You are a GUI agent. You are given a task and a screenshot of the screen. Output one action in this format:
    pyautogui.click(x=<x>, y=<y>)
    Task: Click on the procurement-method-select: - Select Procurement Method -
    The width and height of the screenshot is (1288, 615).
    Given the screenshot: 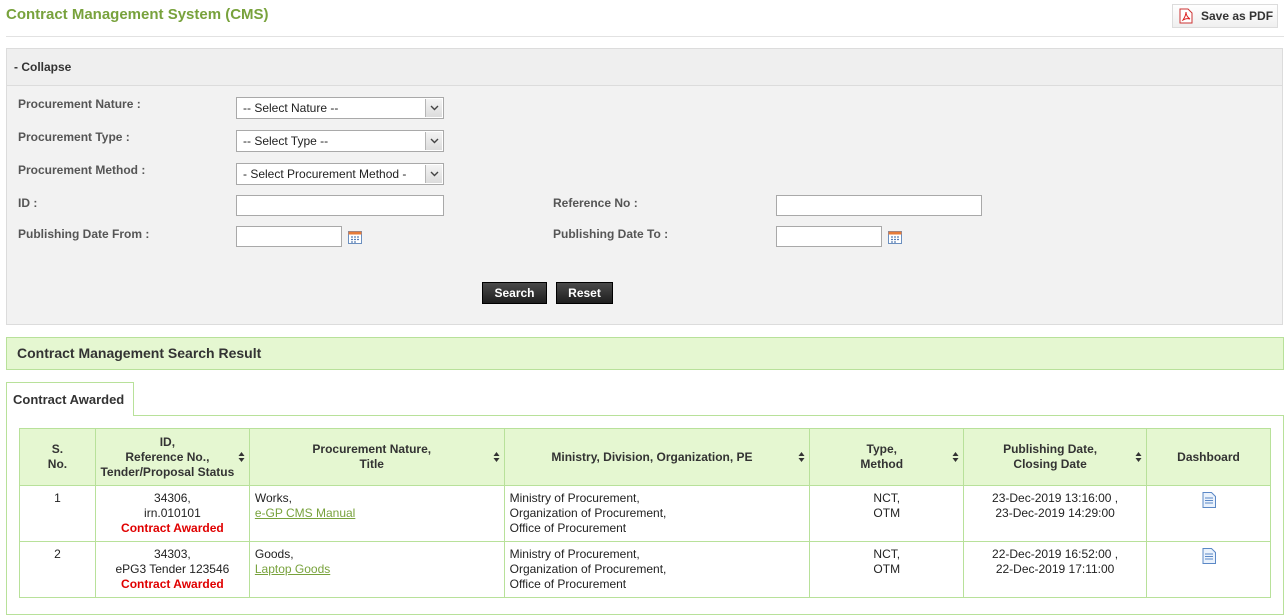 What is the action you would take?
    pyautogui.click(x=340, y=174)
    